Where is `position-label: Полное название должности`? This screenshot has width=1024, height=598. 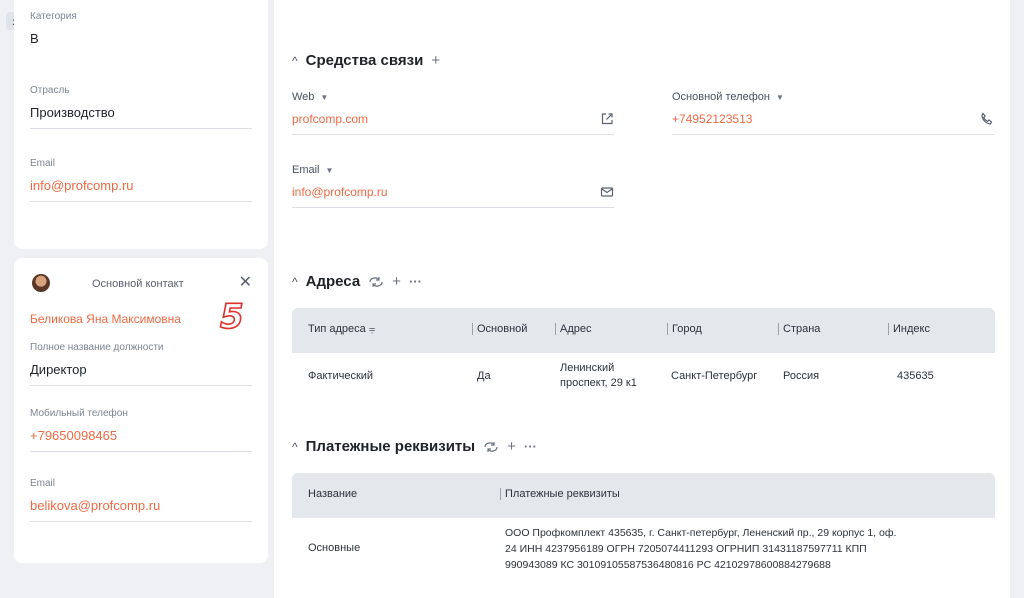
position-label: Полное название должности is located at coordinates (97, 347).